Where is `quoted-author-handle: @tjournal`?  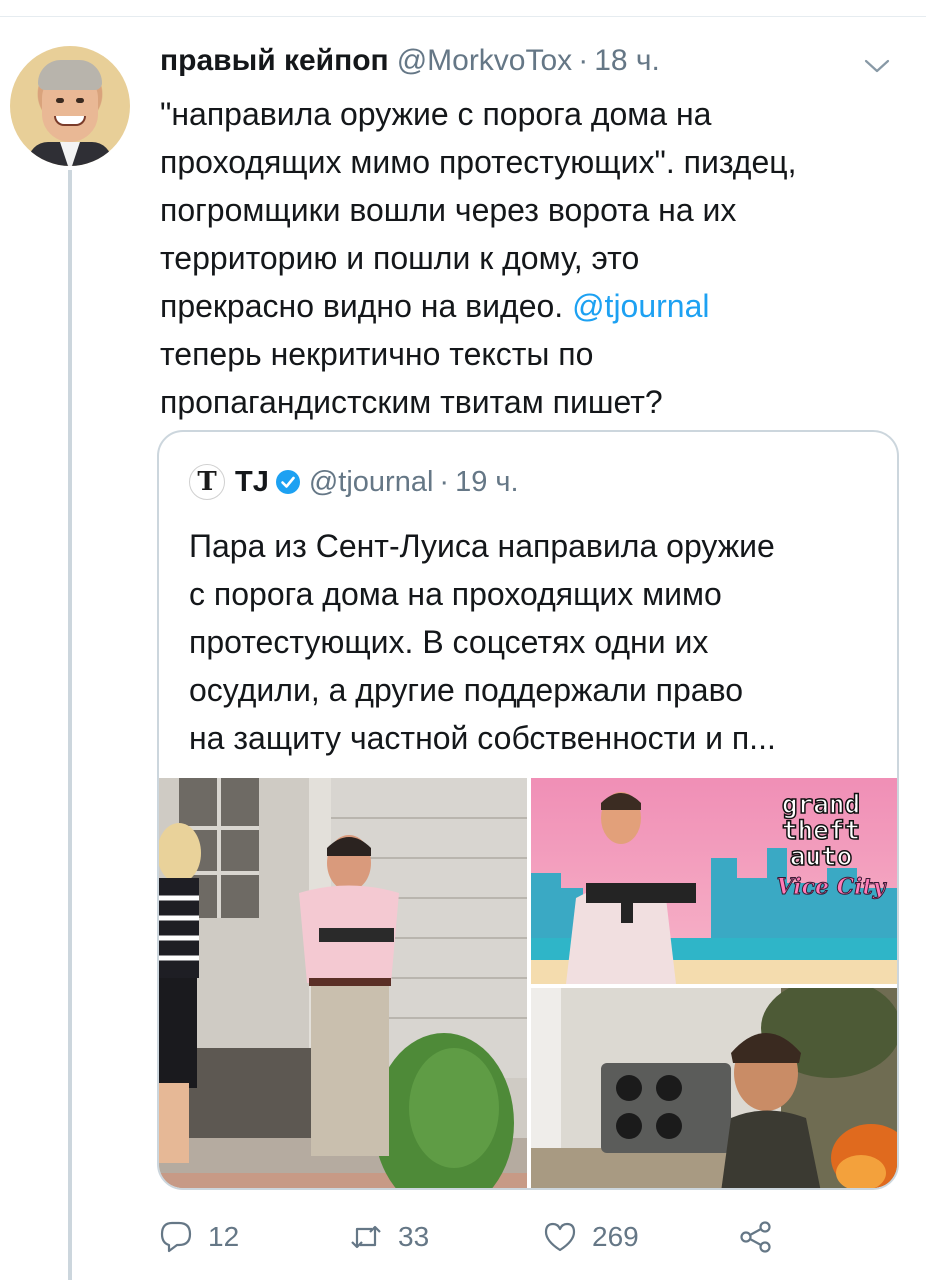 quoted-author-handle: @tjournal is located at coordinates (371, 482).